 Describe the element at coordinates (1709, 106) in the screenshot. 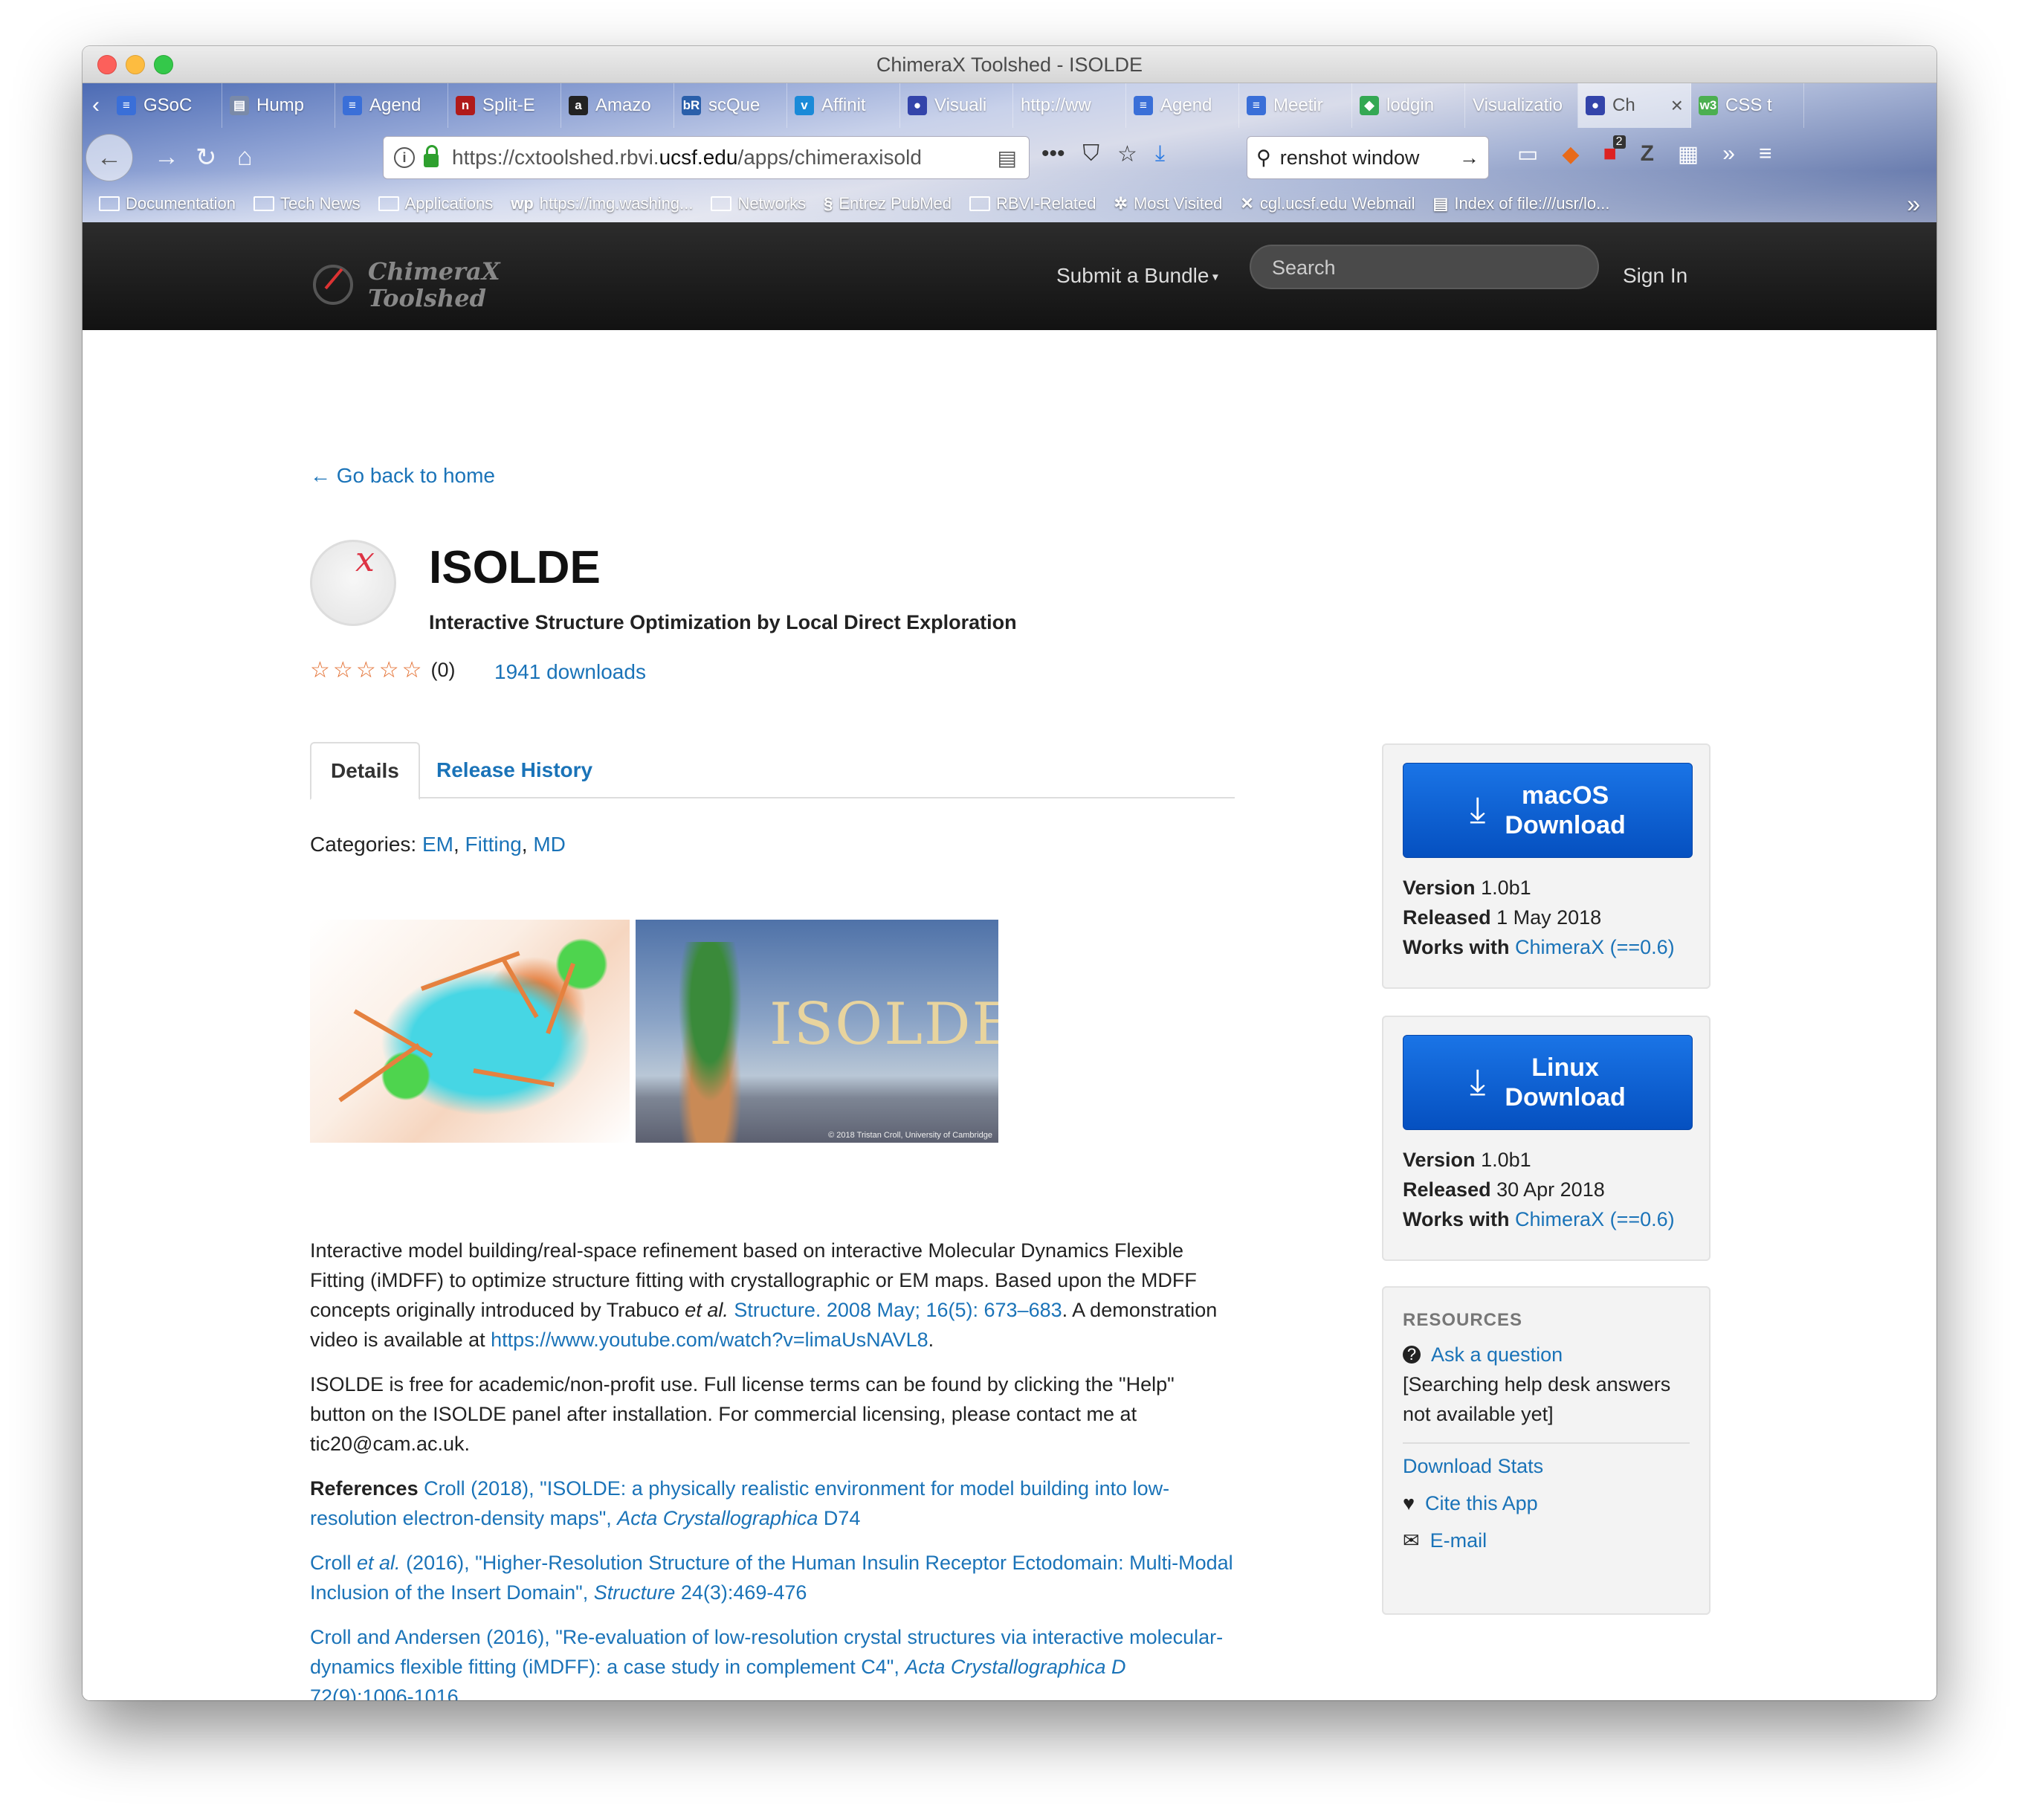

I see `w3-icon: w3` at that location.